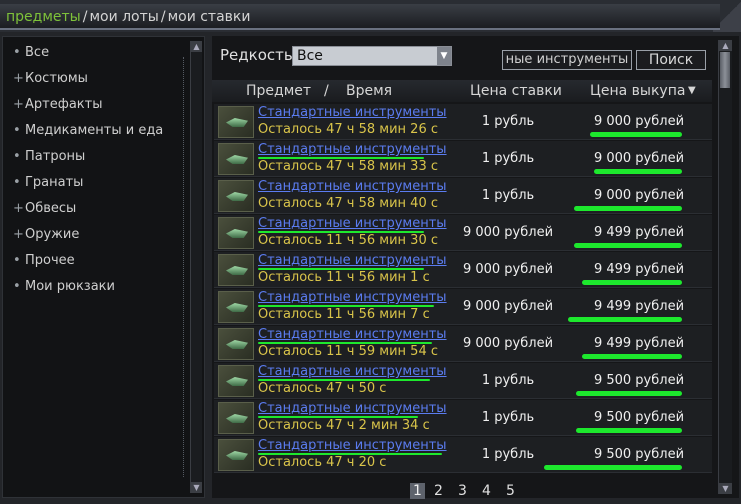 The image size is (741, 504). I want to click on lots-scrollbar: ▲ ▼, so click(725, 267).